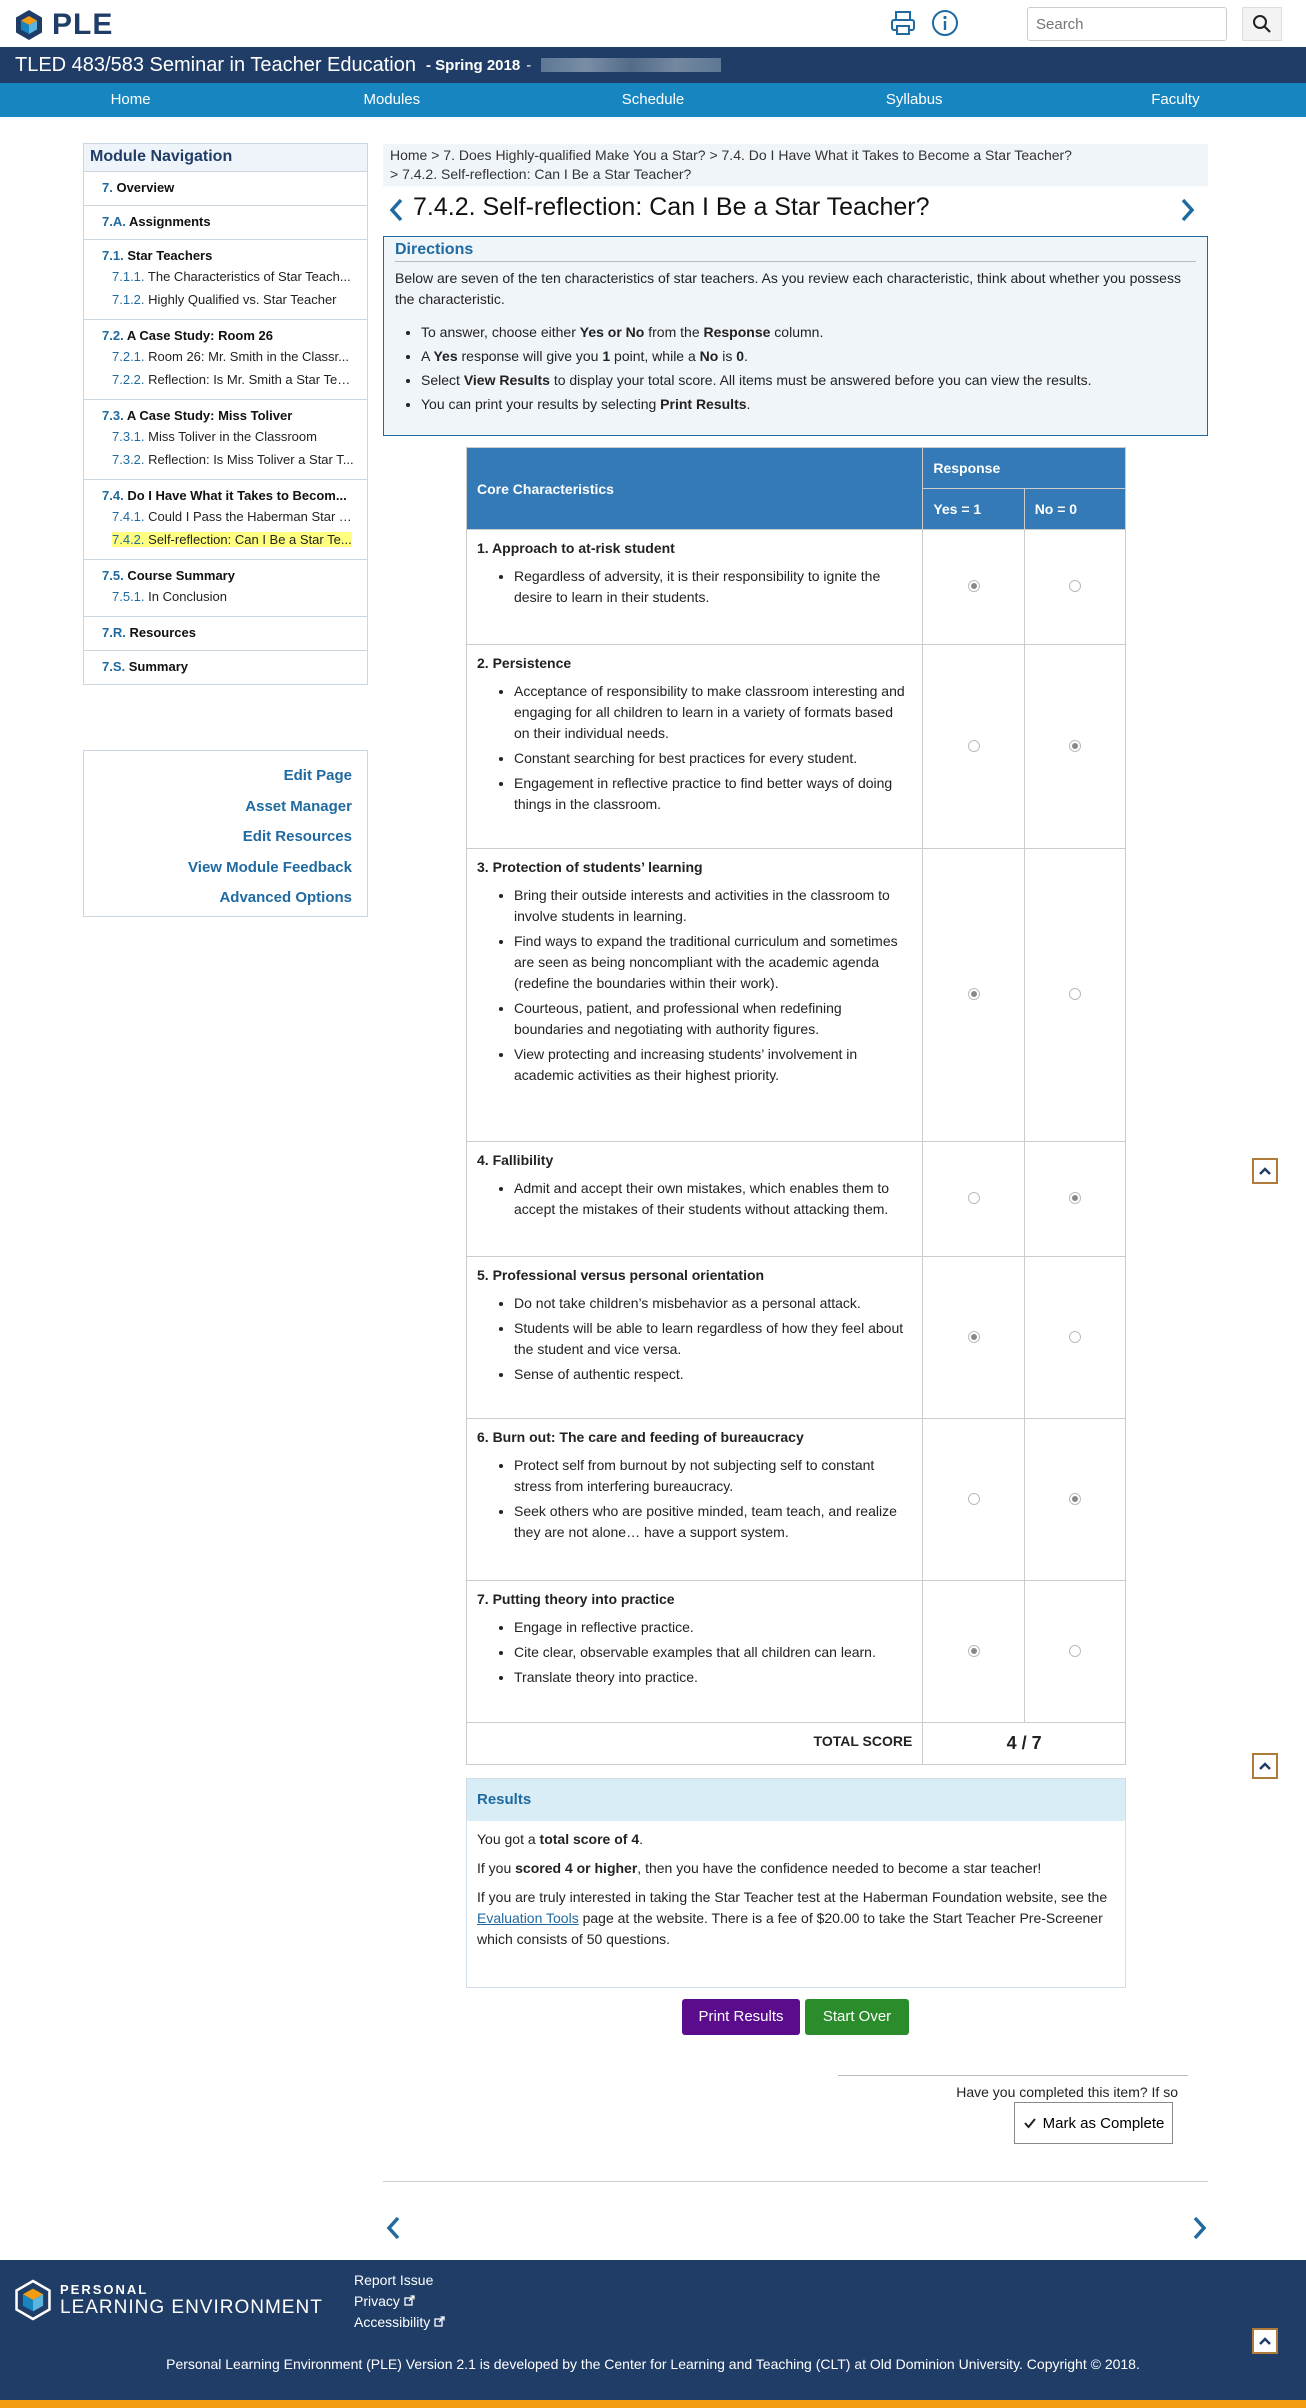 The height and width of the screenshot is (2408, 1306). Describe the element at coordinates (1262, 24) in the screenshot. I see `search-button` at that location.